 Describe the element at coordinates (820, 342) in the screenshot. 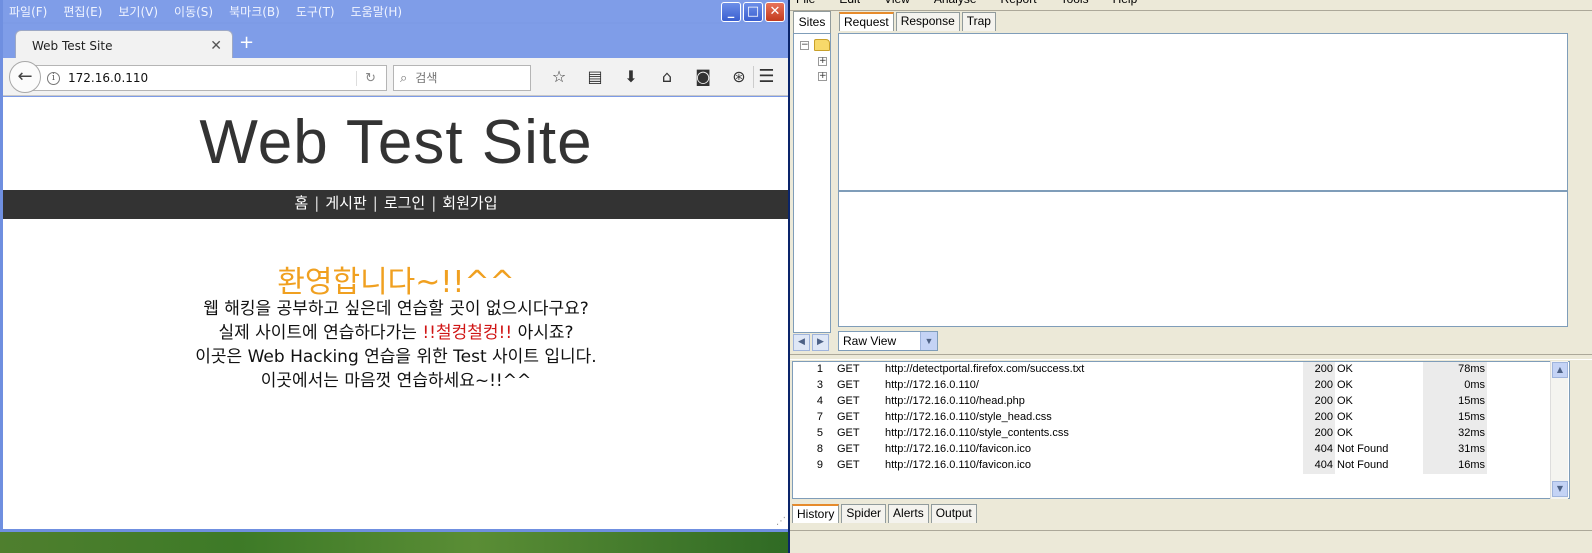

I see `scroll-right-icon: ▶` at that location.